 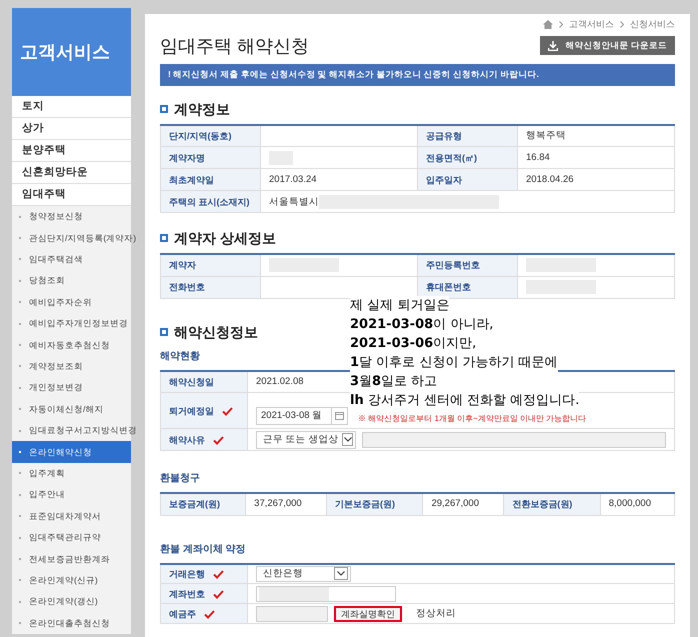 What do you see at coordinates (472, 418) in the screenshot?
I see `date-rule-note: ※ 해약신청일로부터 1개월 이후~계약만료일 이내만 가능합니다` at bounding box center [472, 418].